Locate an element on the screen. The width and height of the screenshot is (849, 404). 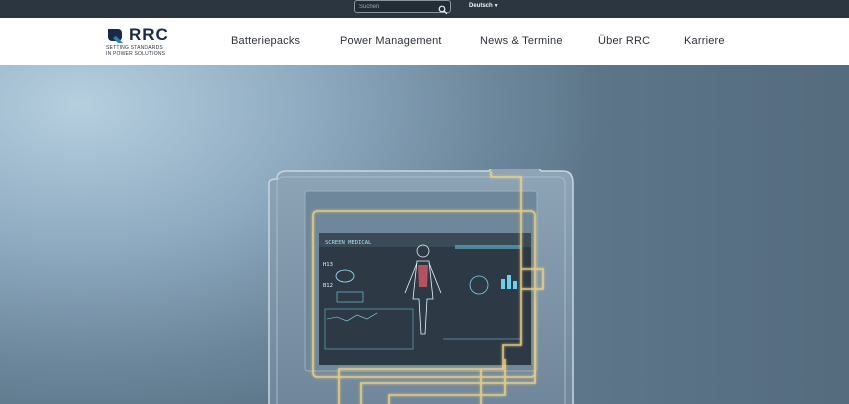
search-icon is located at coordinates (443, 8).